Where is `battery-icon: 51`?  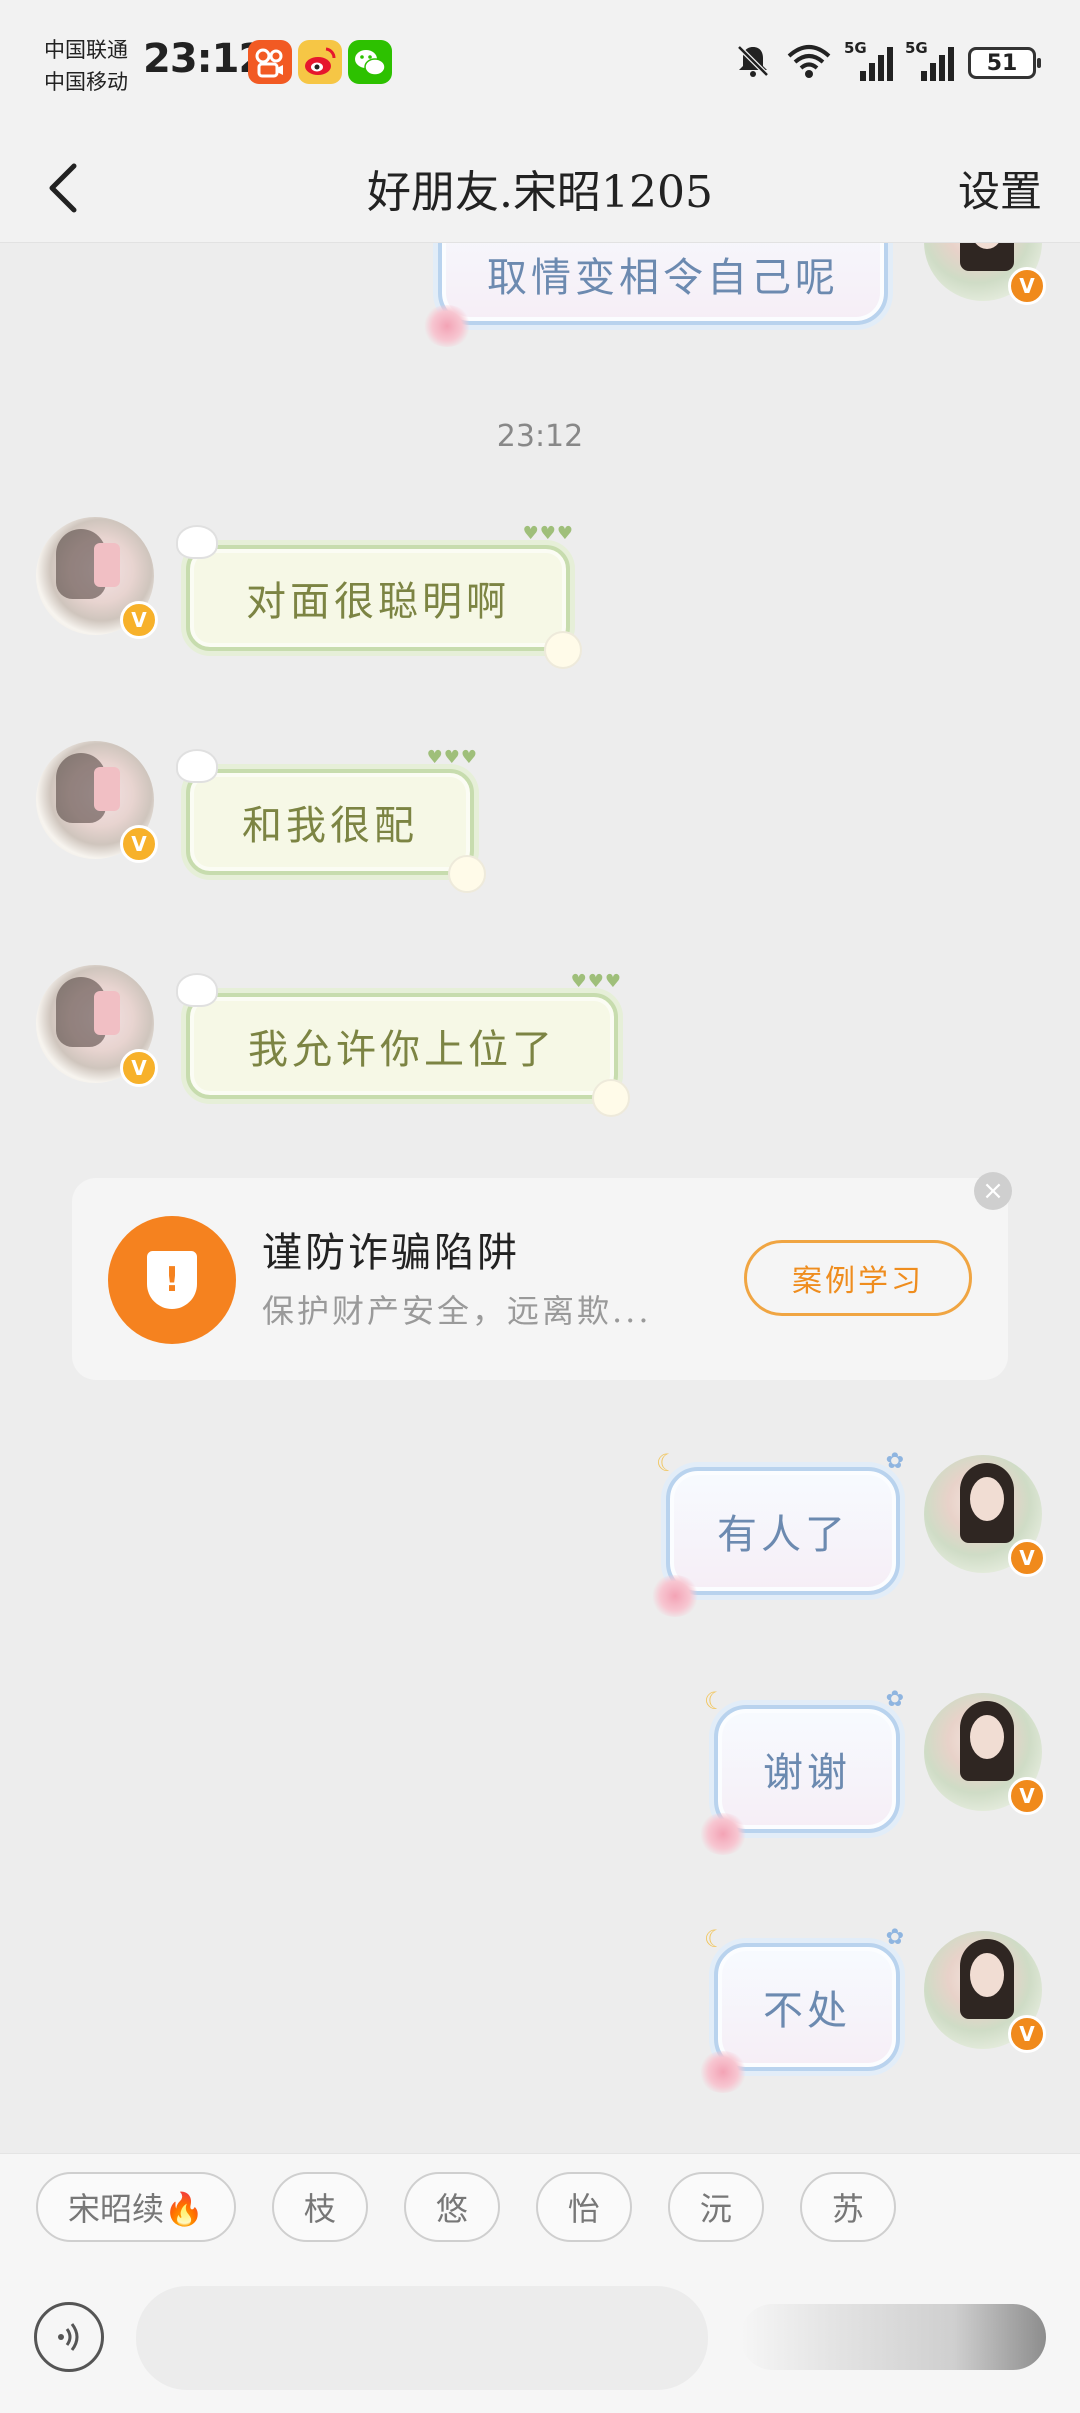
battery-icon: 51 is located at coordinates (1004, 63).